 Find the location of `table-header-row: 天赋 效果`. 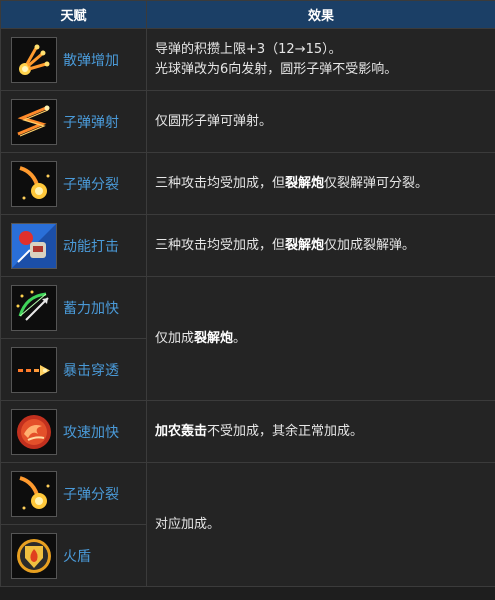

table-header-row: 天赋 效果 is located at coordinates (247, 14).